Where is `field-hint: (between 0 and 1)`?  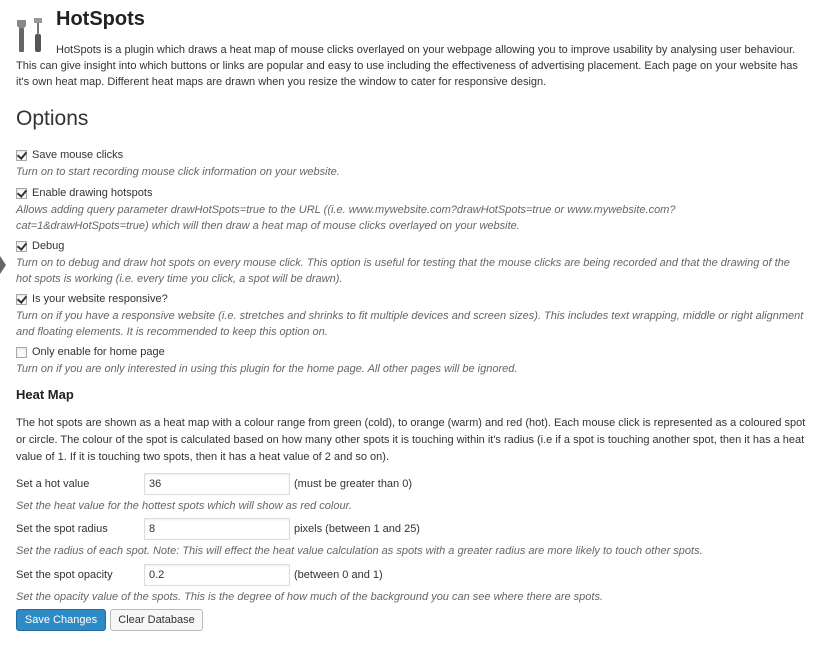 field-hint: (between 0 and 1) is located at coordinates (338, 575).